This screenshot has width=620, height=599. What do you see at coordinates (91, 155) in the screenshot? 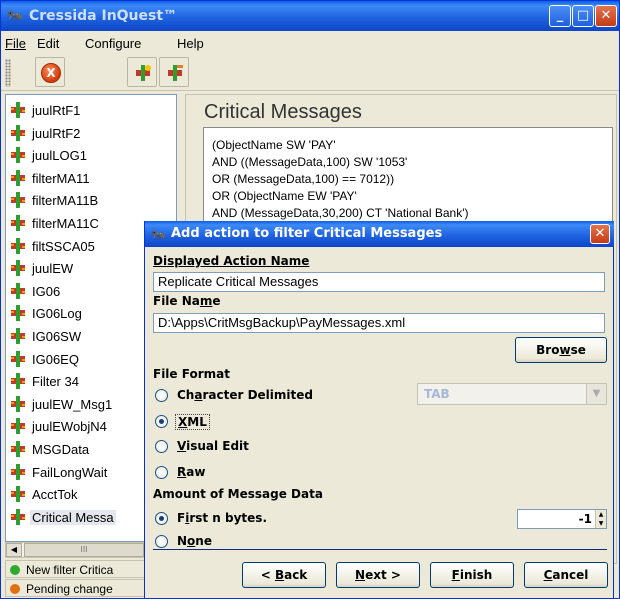
I see `list-item: juulLOG1` at bounding box center [91, 155].